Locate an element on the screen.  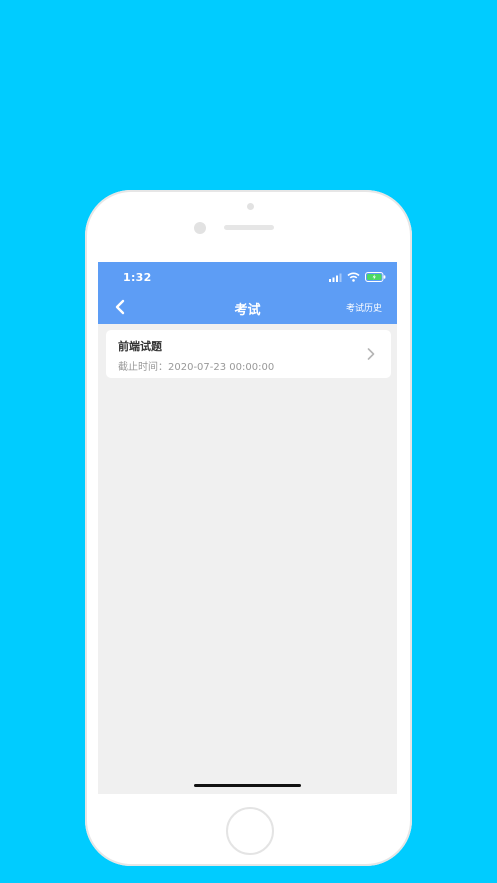
chevron-right-icon is located at coordinates (371, 354).